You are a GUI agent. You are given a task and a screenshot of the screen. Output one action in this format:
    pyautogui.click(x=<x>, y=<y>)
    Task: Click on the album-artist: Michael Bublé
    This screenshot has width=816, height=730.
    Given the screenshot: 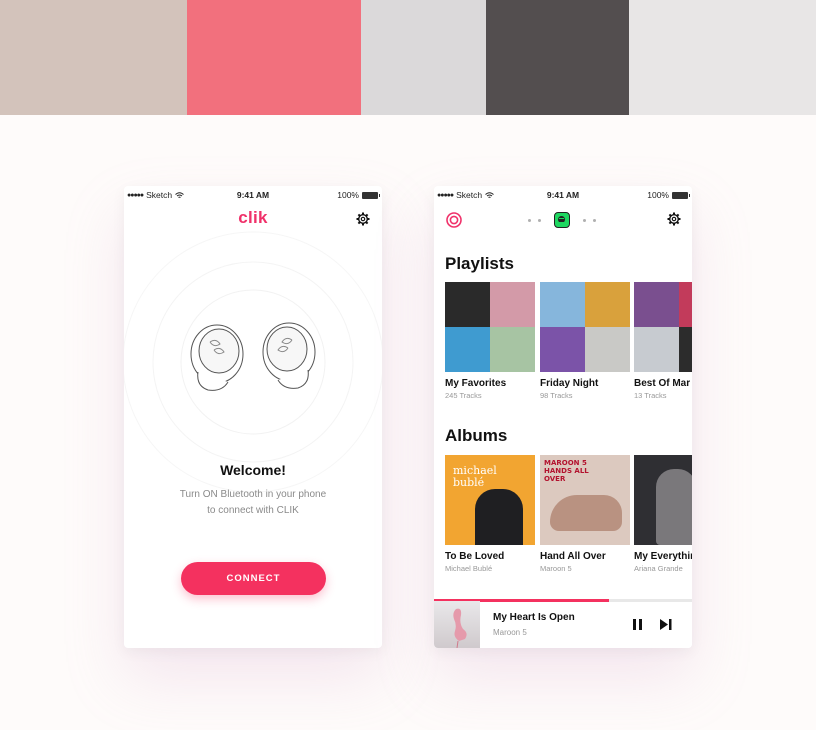 What is the action you would take?
    pyautogui.click(x=469, y=568)
    